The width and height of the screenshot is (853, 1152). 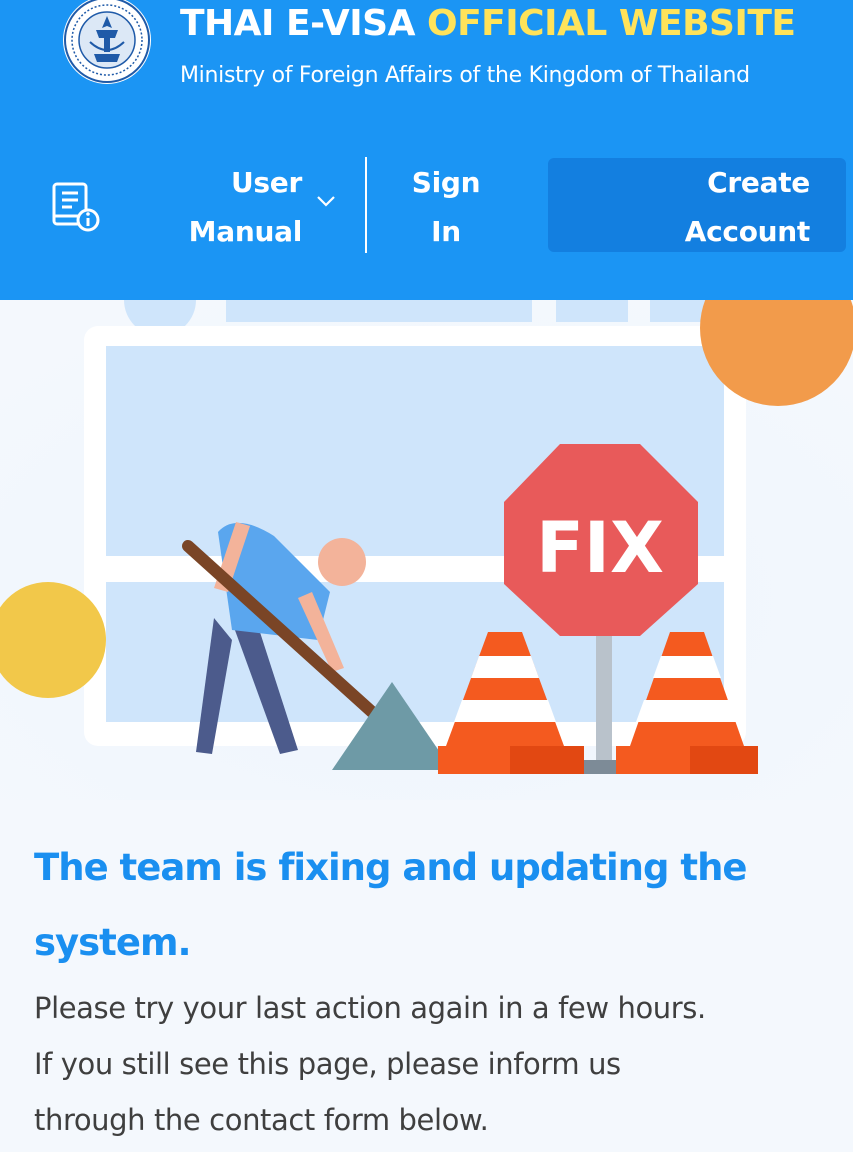 I want to click on nav-divider, so click(x=366, y=205).